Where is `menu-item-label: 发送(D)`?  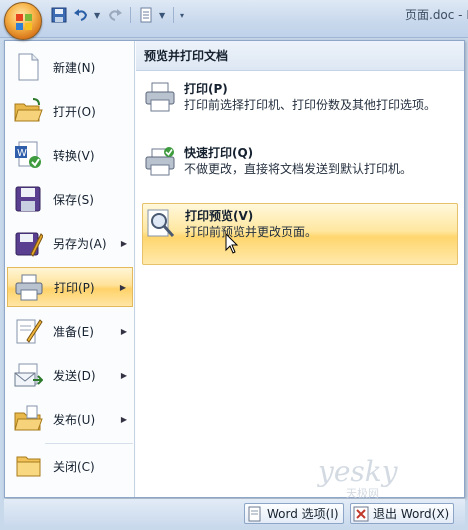
menu-item-label: 发送(D) is located at coordinates (74, 375).